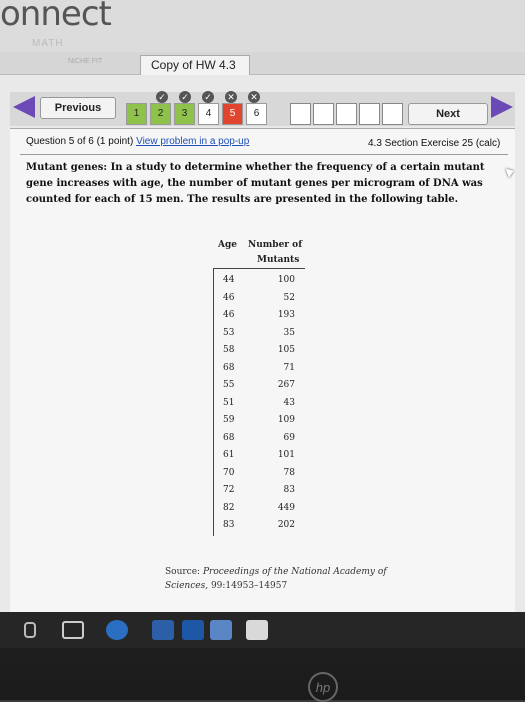 This screenshot has width=525, height=702. What do you see at coordinates (259, 440) in the screenshot?
I see `table-row: 68 69` at bounding box center [259, 440].